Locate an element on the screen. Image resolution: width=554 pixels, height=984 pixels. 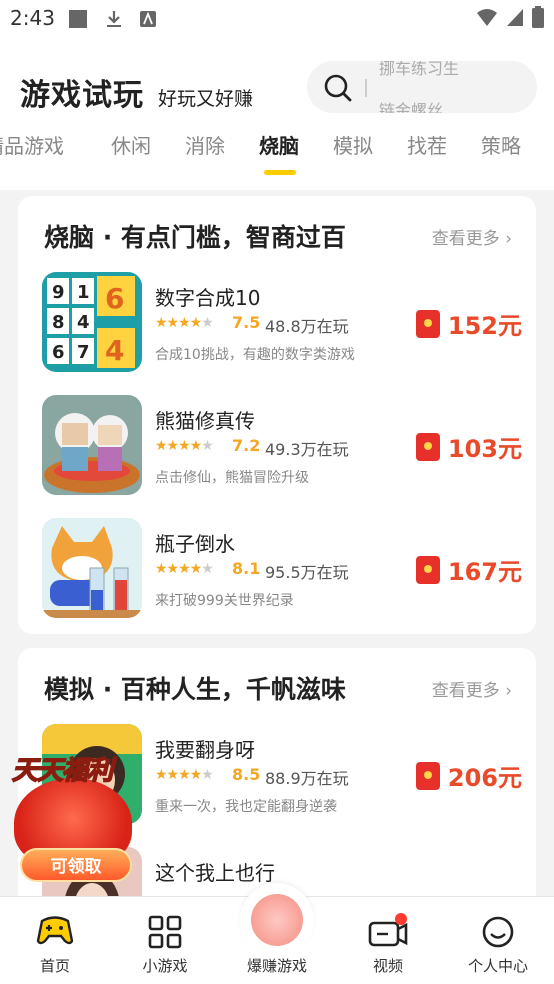
download-icon is located at coordinates (114, 19).